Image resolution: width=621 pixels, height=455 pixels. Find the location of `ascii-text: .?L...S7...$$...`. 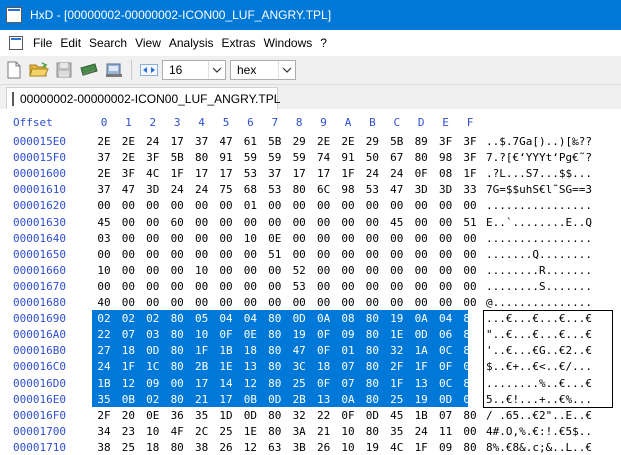

ascii-text: .?L...S7...$$... is located at coordinates (539, 173).